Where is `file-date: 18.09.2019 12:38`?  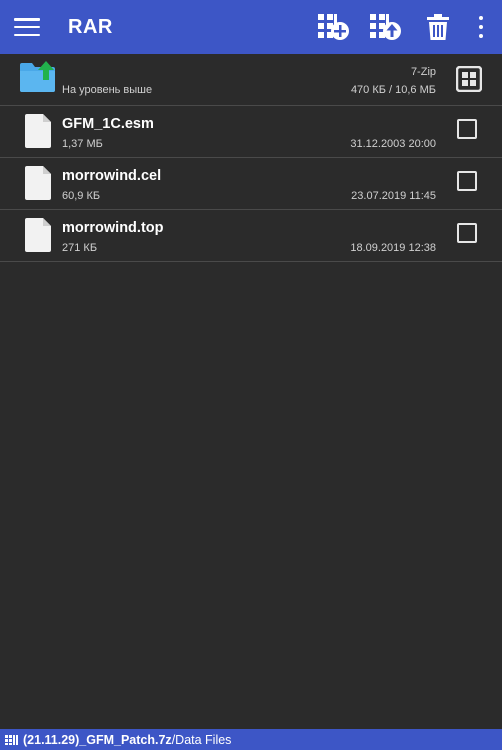 file-date: 18.09.2019 12:38 is located at coordinates (393, 248).